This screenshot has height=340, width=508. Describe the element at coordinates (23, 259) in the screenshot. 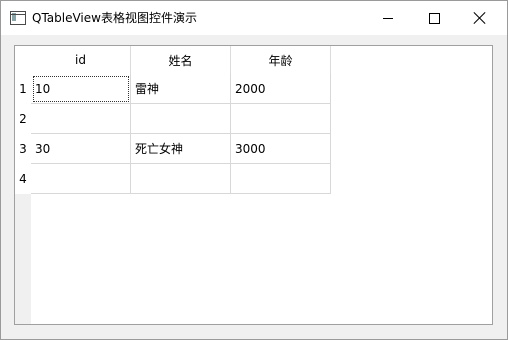

I see `row-header-gutter` at that location.